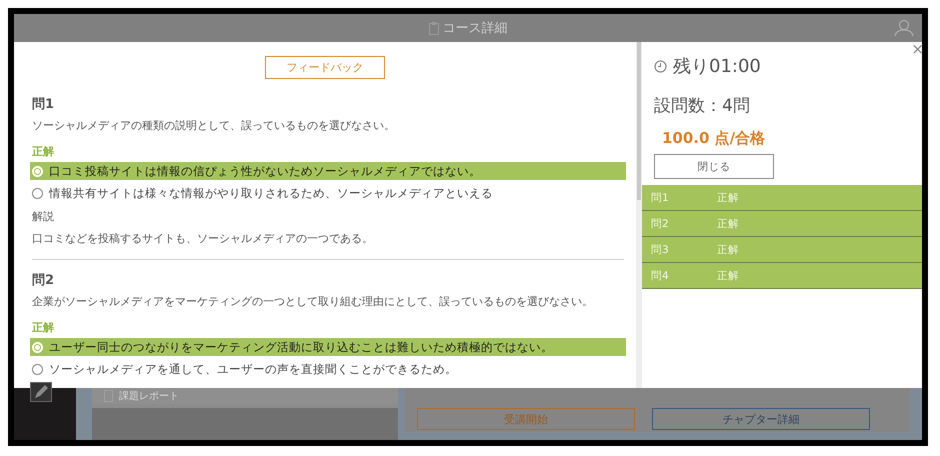 This screenshot has width=940, height=456. What do you see at coordinates (660, 249) in the screenshot?
I see `question-label: 問3` at bounding box center [660, 249].